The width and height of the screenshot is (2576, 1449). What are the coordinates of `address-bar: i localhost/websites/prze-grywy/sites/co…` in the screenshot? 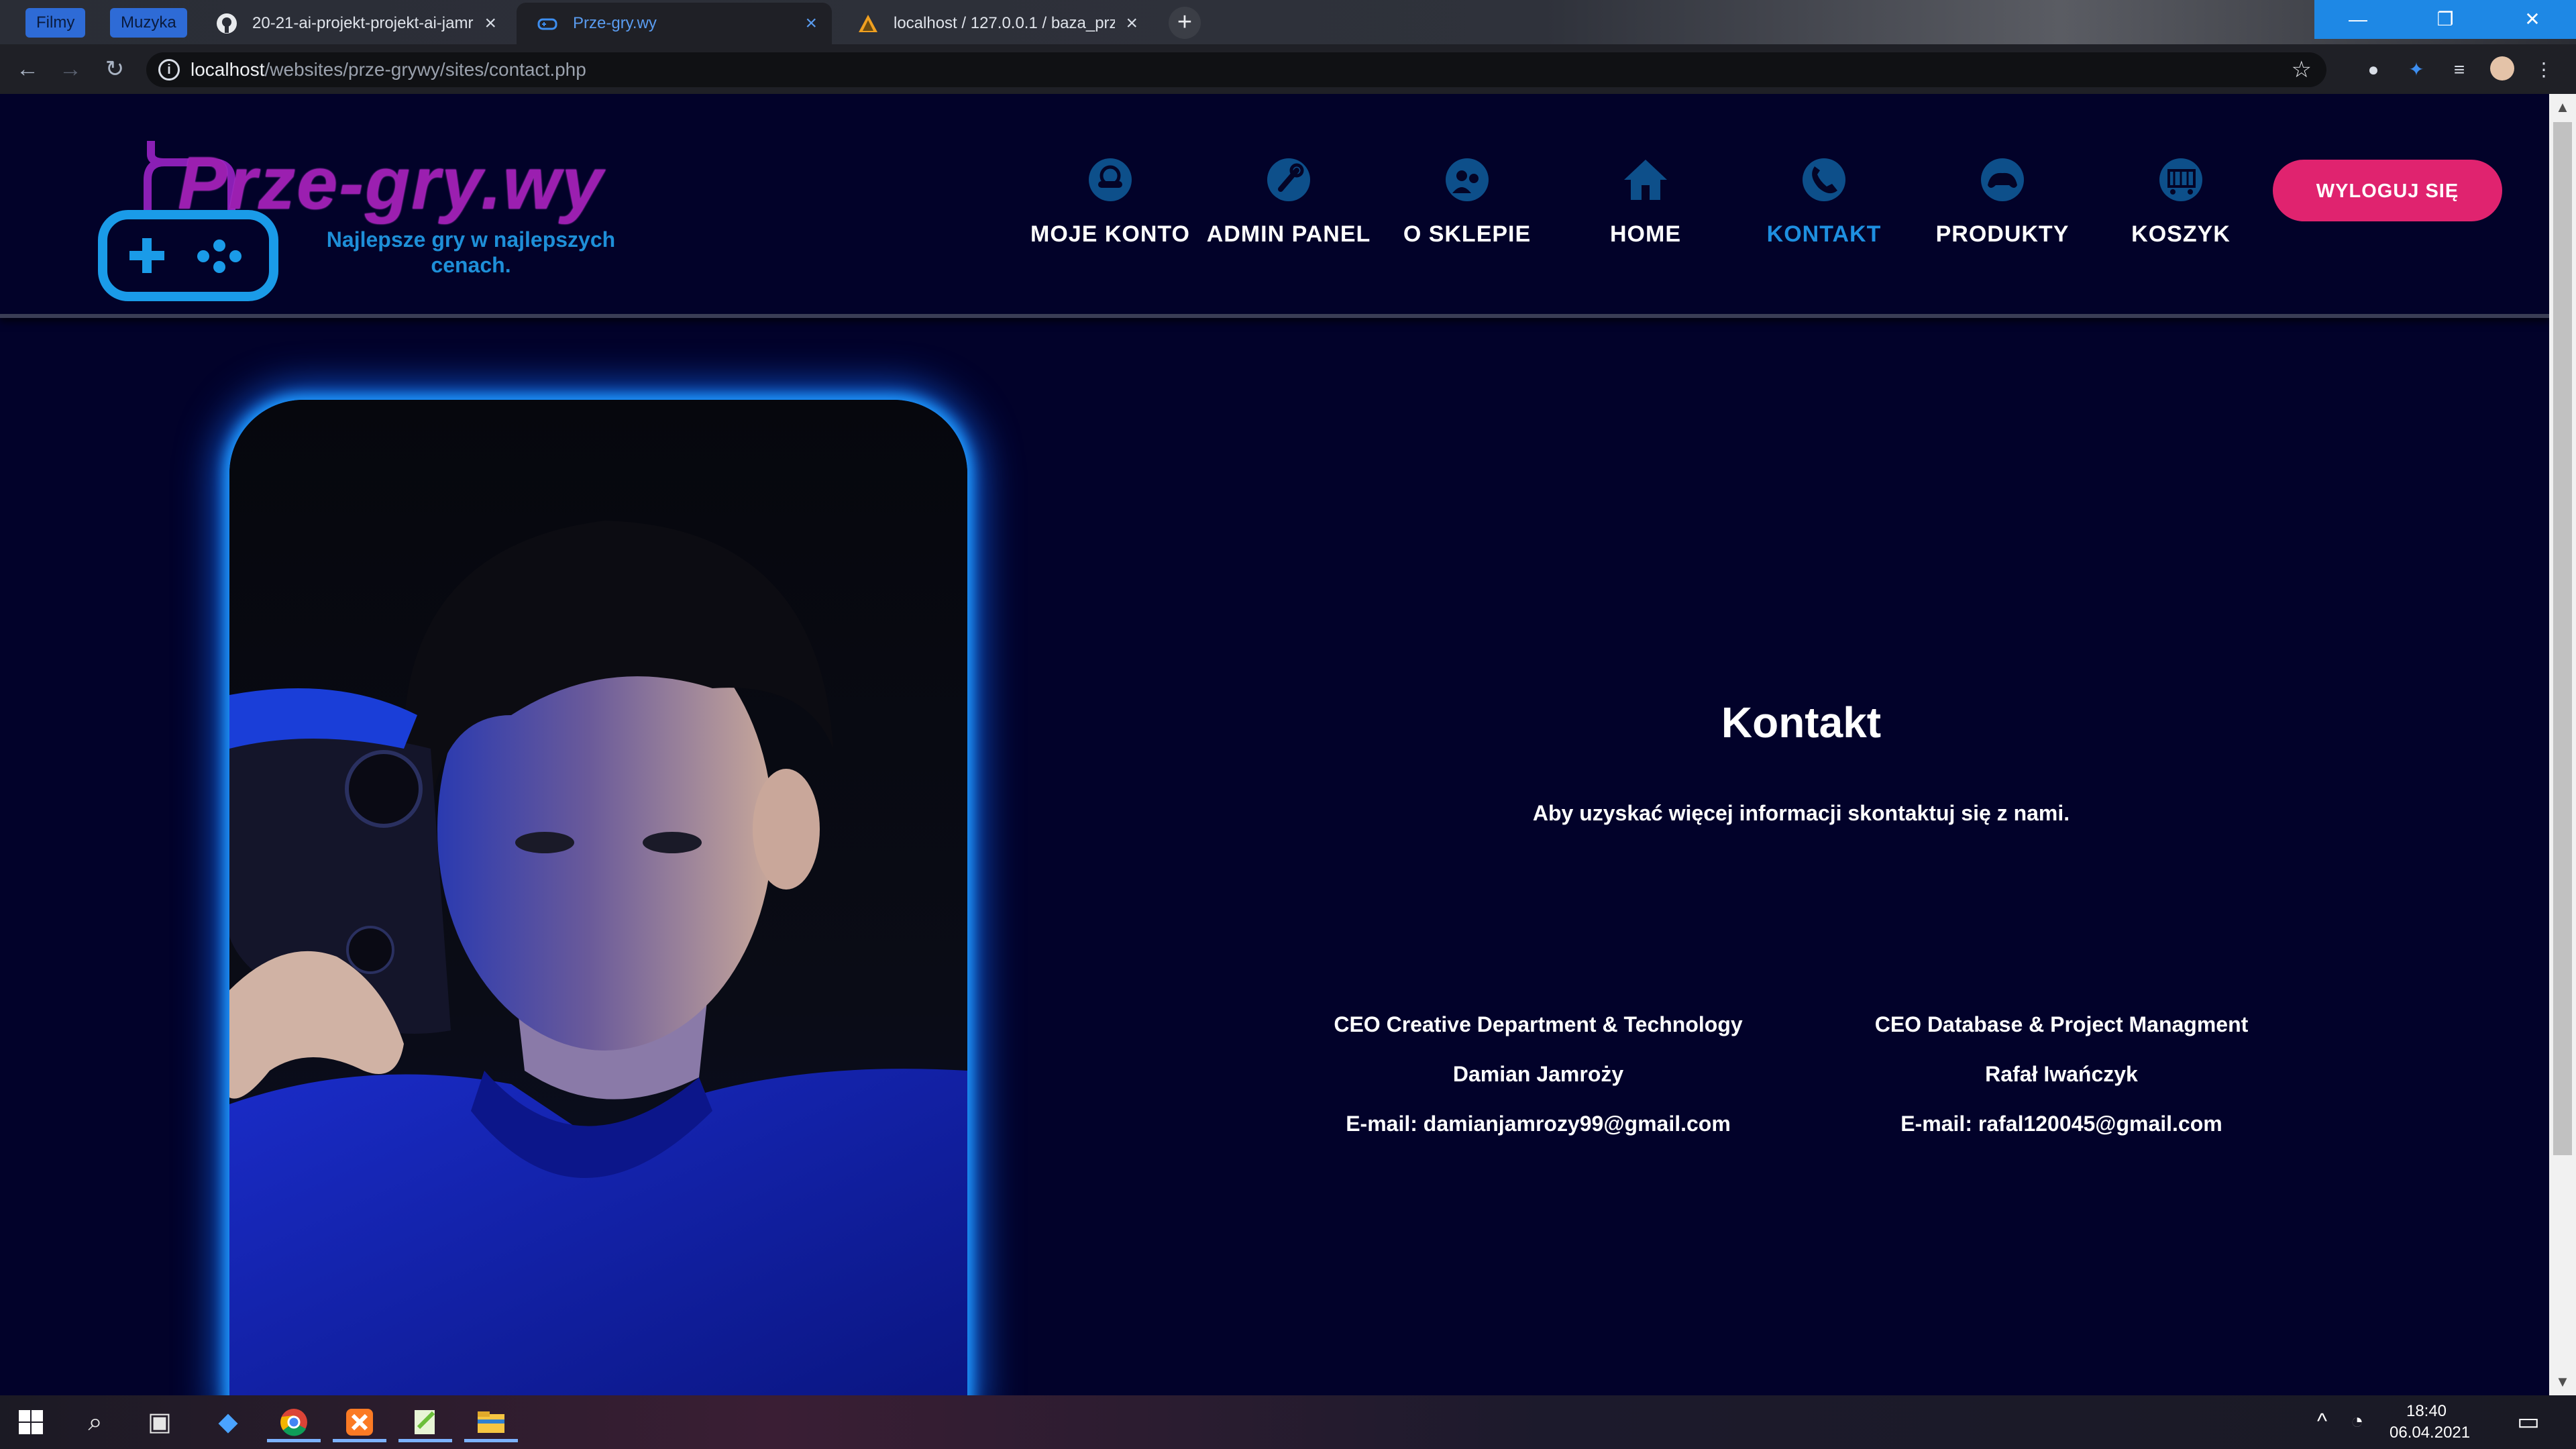 It's located at (1236, 69).